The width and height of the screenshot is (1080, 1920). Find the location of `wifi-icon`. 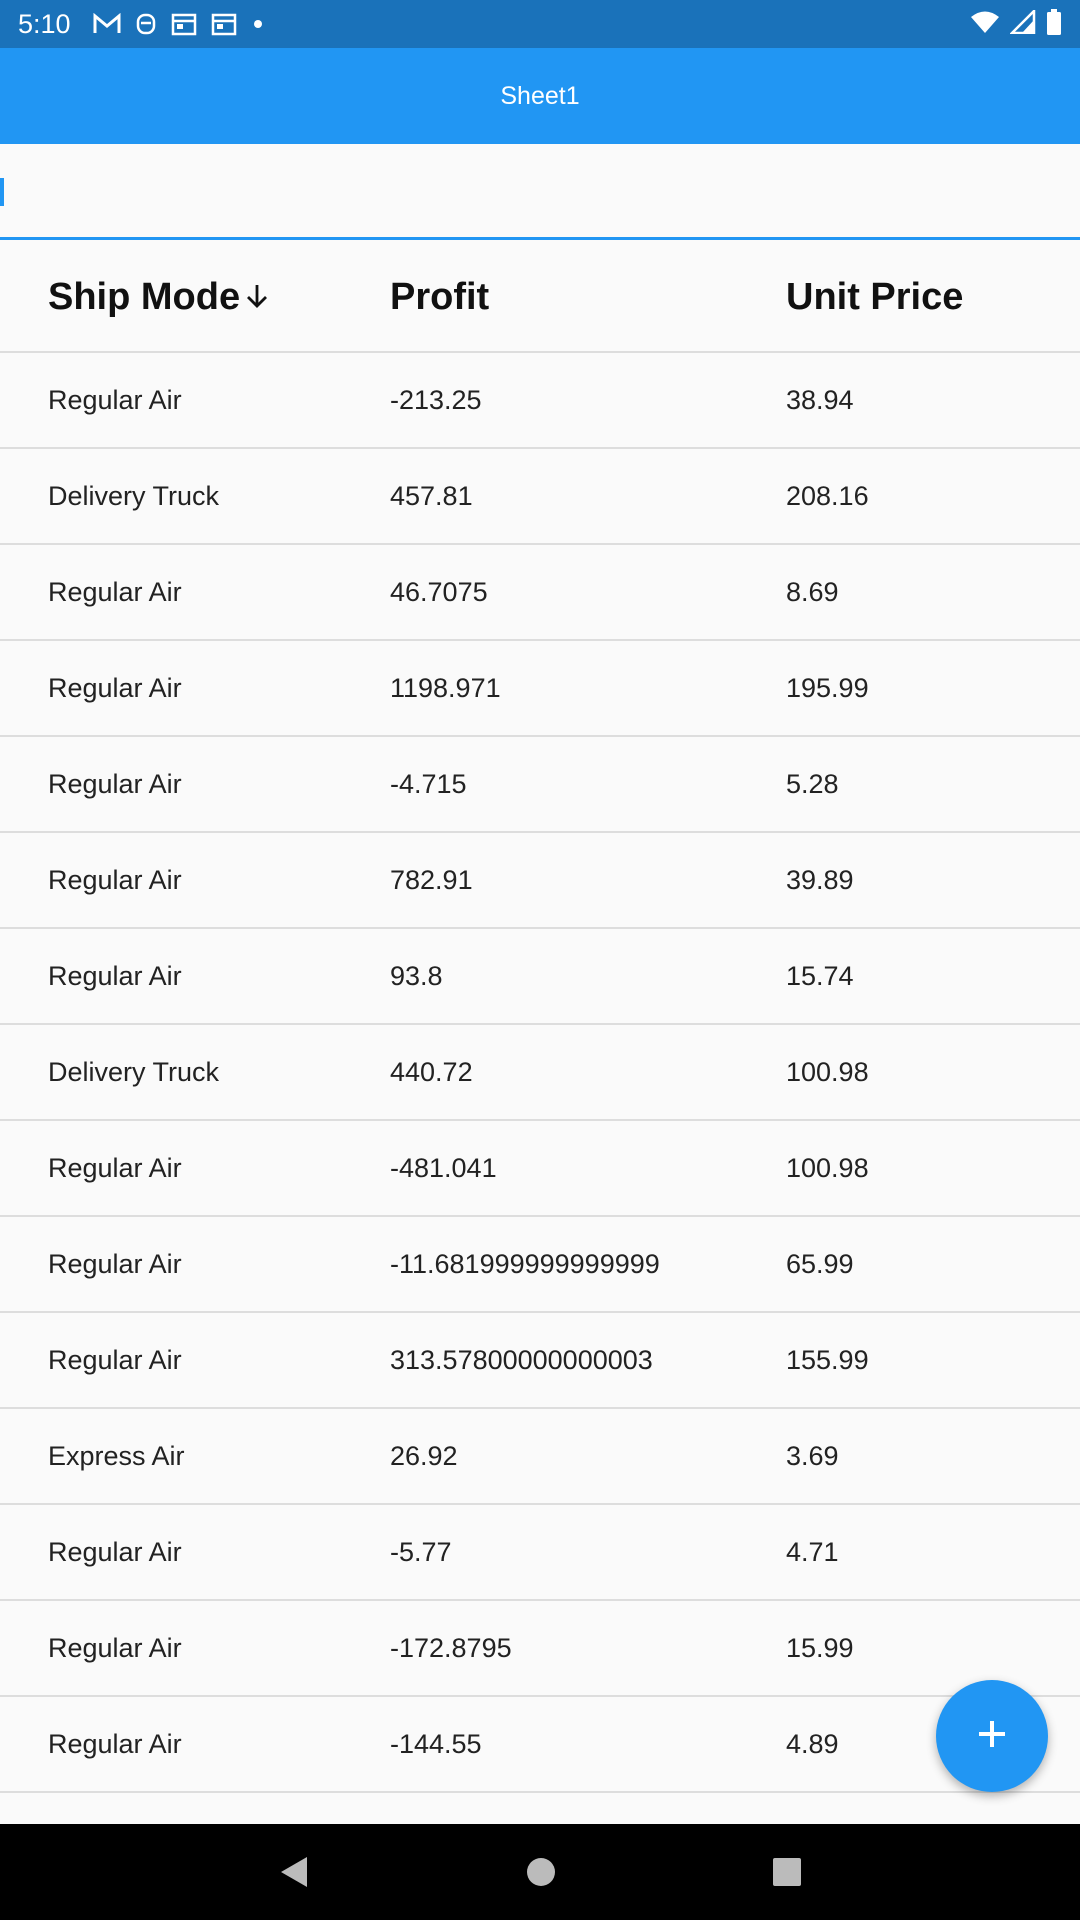

wifi-icon is located at coordinates (985, 24).